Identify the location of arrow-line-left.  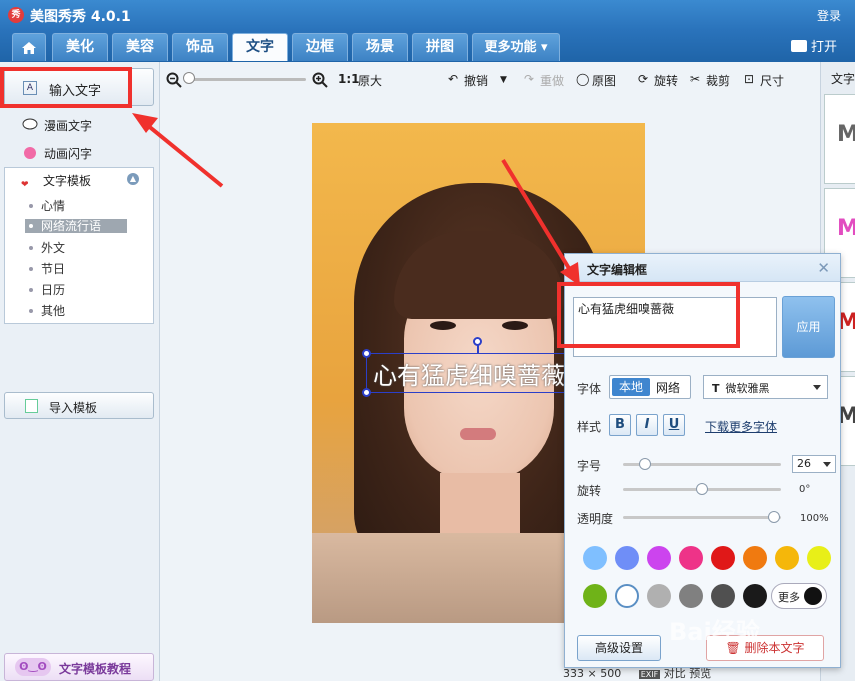
(184, 155).